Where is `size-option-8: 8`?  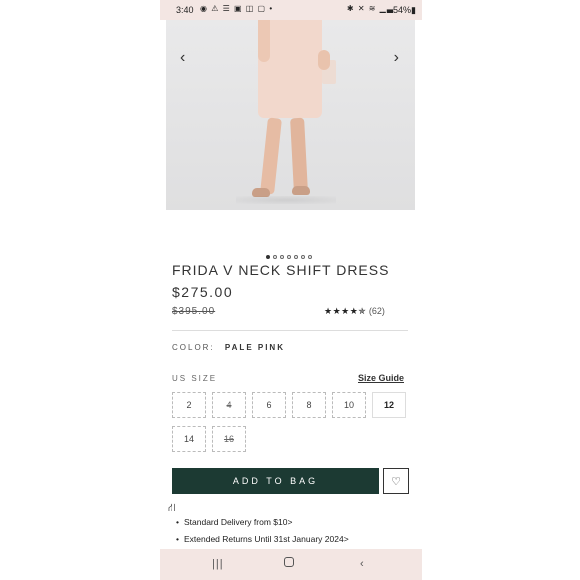
size-option-8: 8 is located at coordinates (309, 405).